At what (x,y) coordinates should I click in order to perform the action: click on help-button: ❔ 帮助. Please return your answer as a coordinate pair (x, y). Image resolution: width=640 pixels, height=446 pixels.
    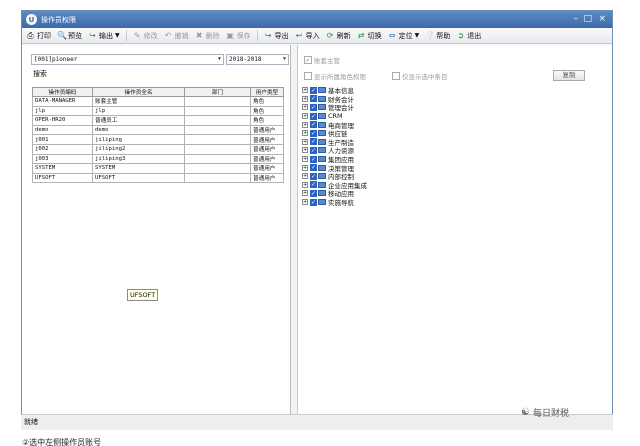
    Looking at the image, I should click on (437, 36).